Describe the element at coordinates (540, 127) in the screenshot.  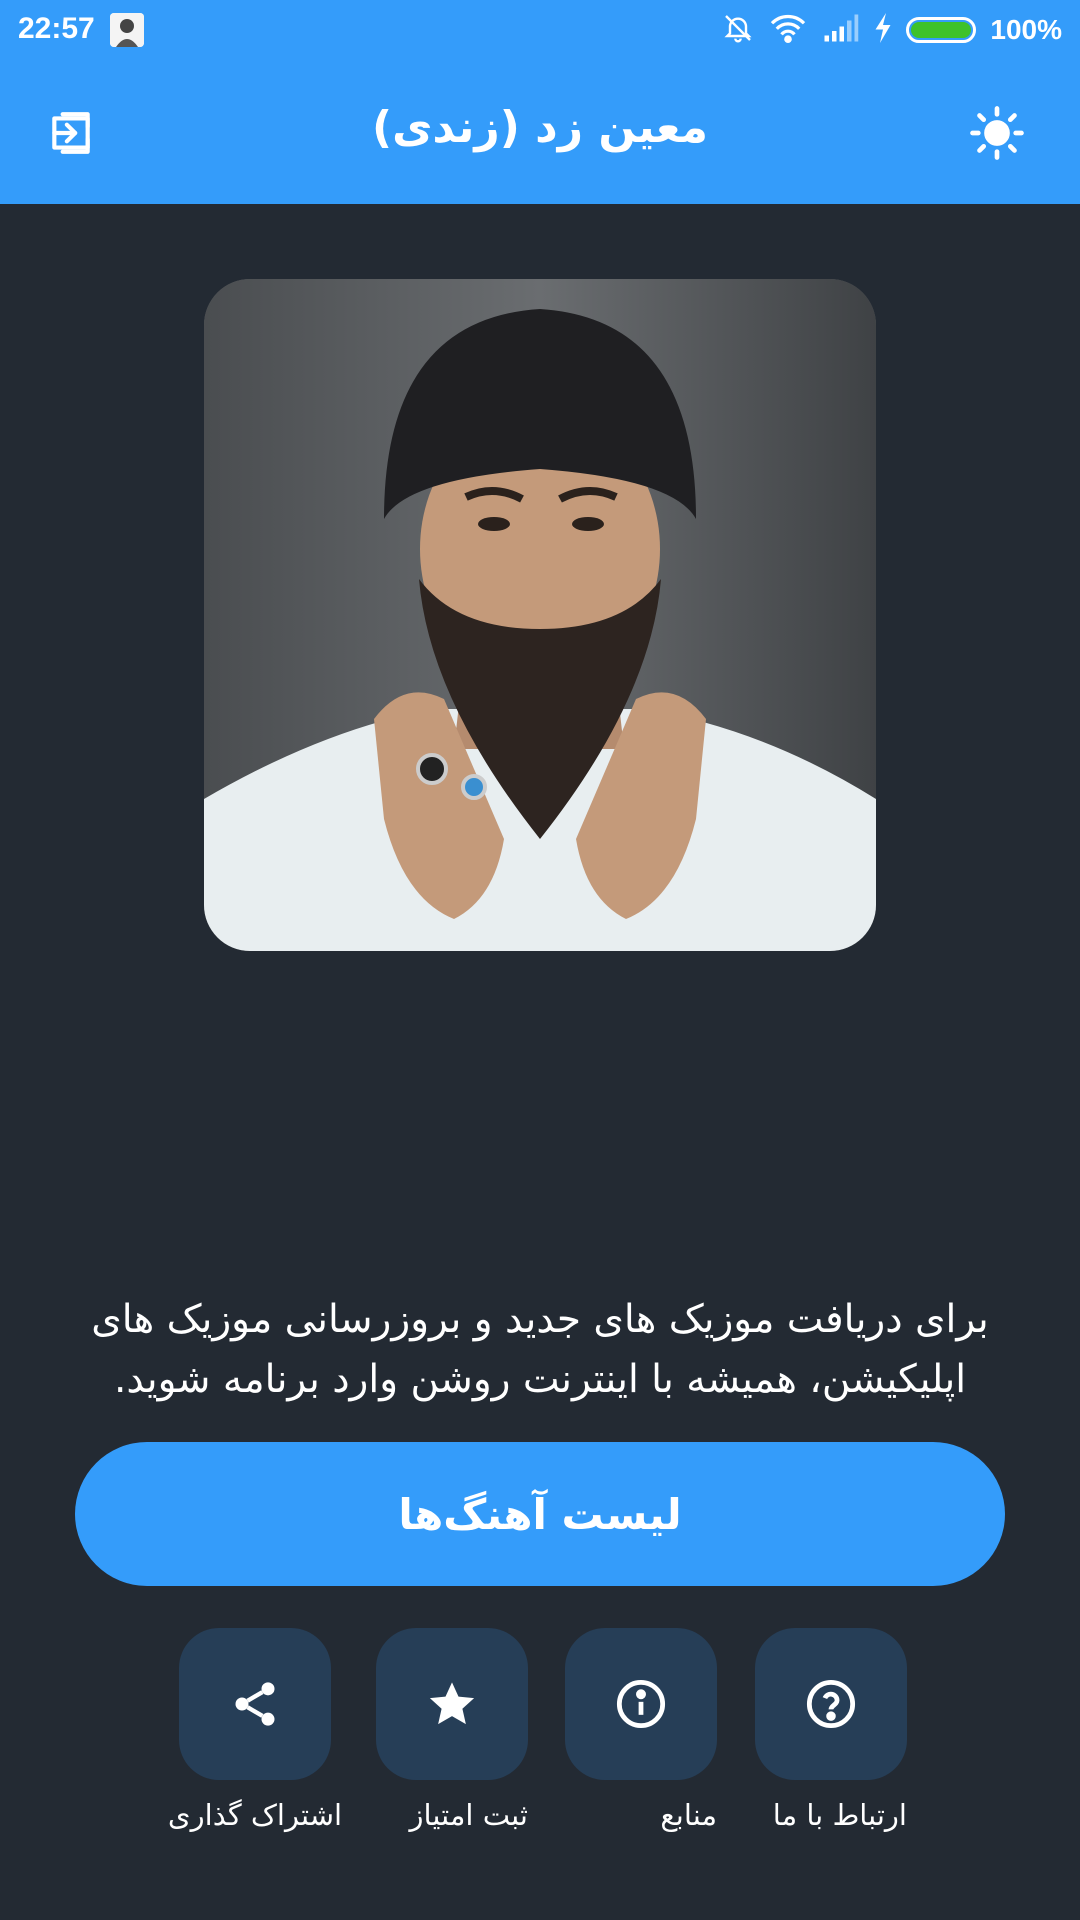
I see `page-title: معین زد (زندی)` at that location.